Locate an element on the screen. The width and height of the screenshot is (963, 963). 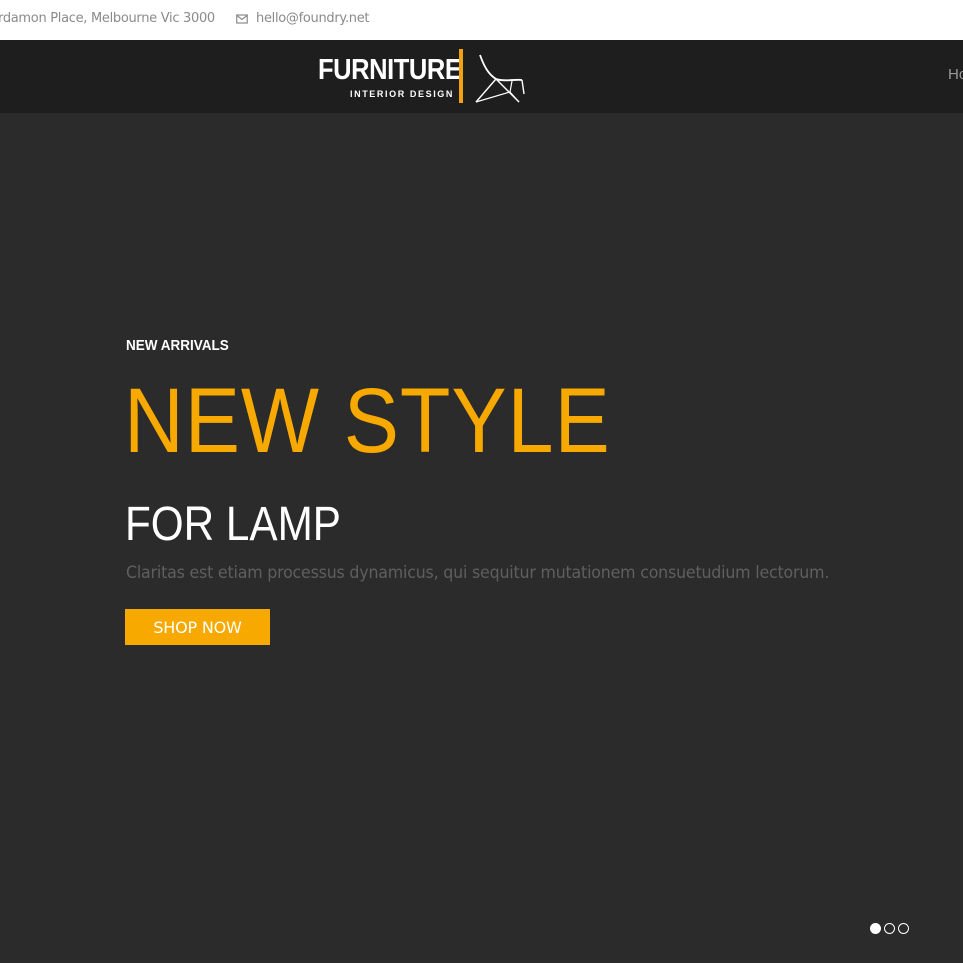
slider-pagination is located at coordinates (889, 929).